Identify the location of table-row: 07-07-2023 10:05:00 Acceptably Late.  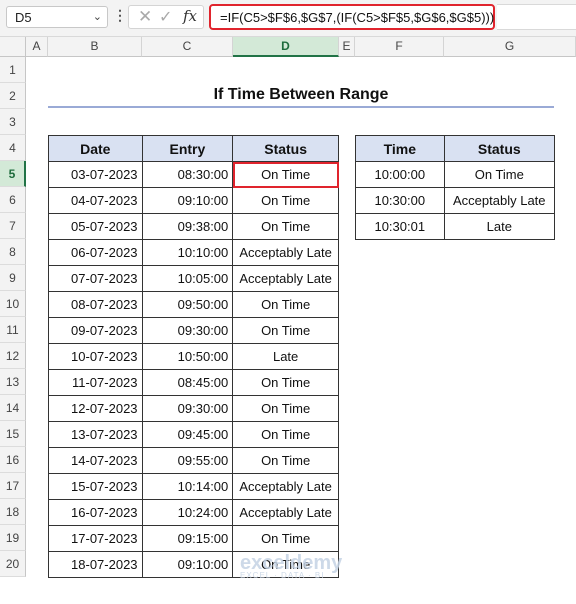
(193, 278).